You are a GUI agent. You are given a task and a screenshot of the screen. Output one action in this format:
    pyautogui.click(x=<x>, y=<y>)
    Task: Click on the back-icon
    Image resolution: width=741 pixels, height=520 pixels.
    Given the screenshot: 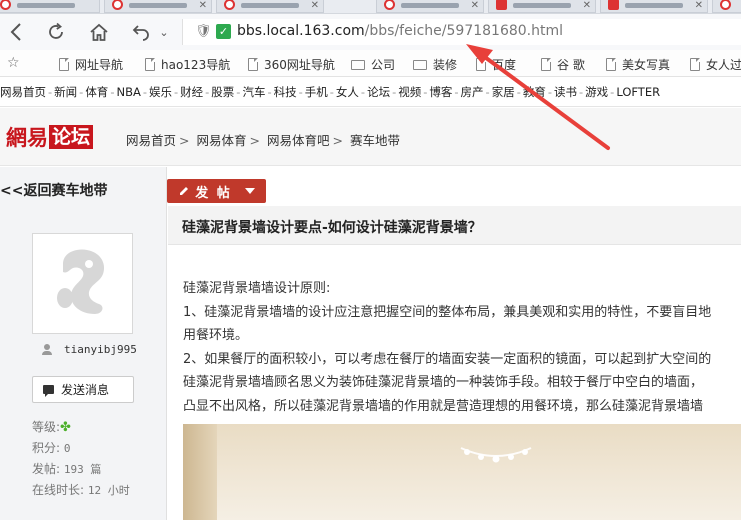 What is the action you would take?
    pyautogui.click(x=16, y=32)
    